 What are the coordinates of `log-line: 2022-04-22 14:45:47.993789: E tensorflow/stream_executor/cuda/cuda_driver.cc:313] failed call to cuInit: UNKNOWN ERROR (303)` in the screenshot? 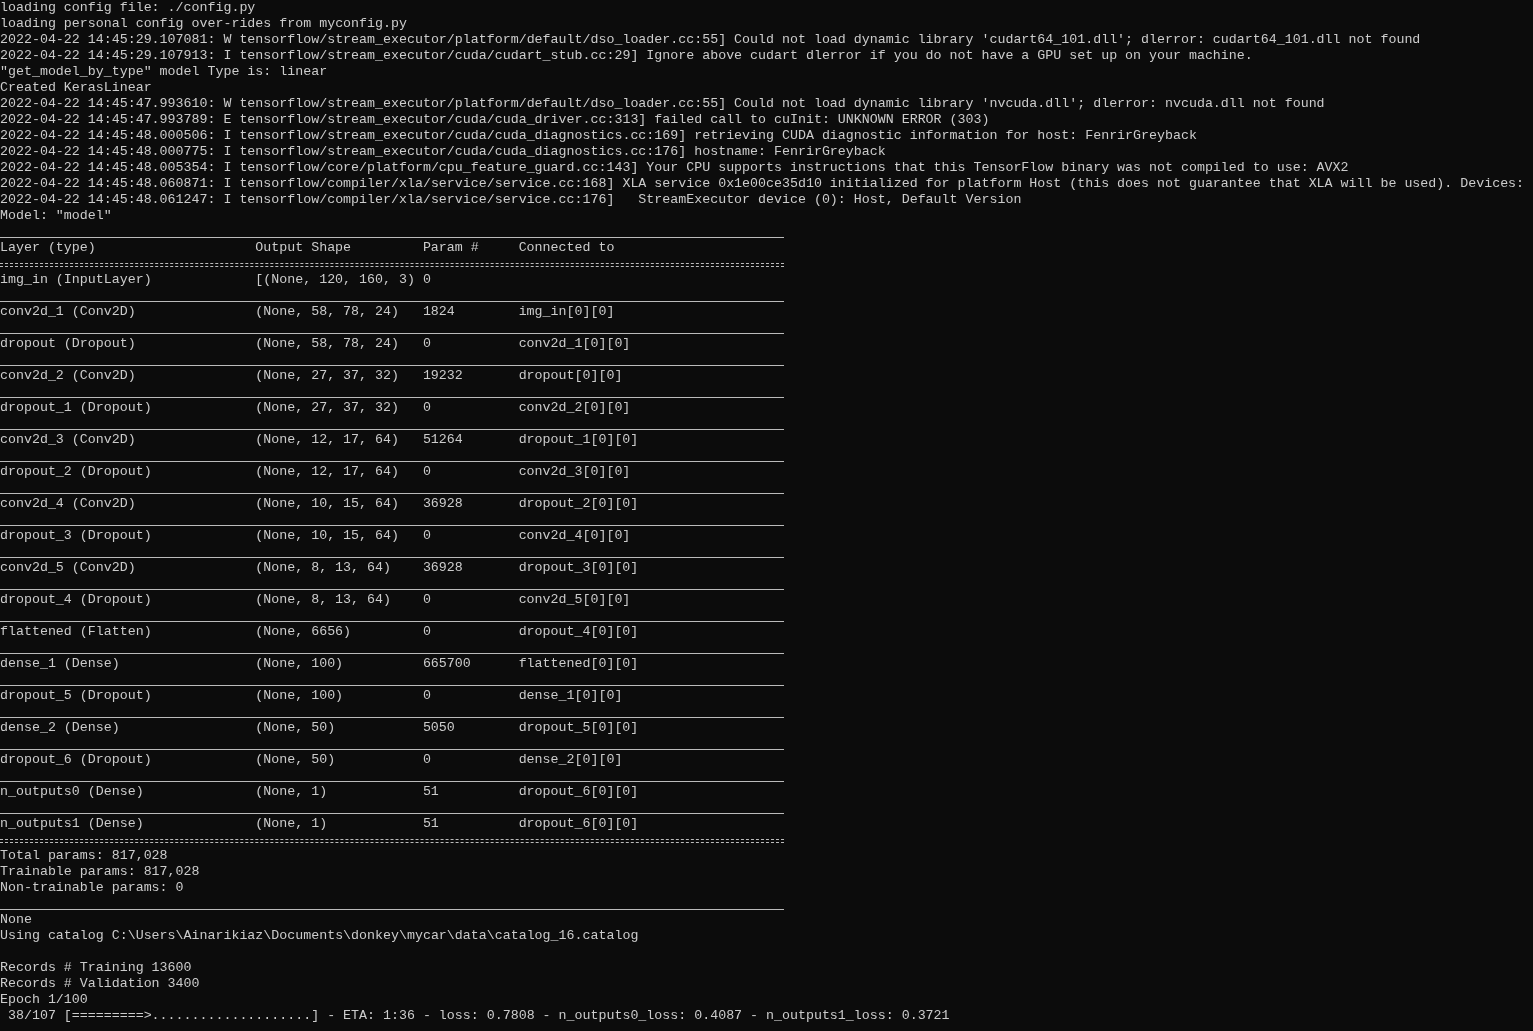 It's located at (495, 120).